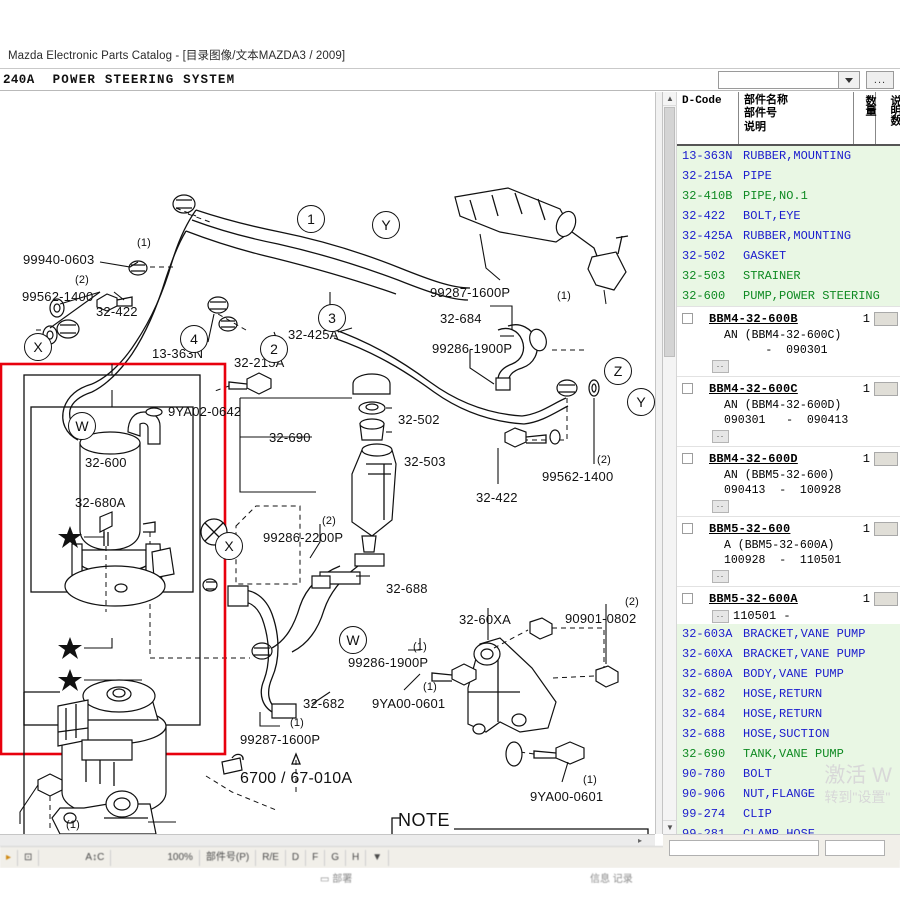 Image resolution: width=900 pixels, height=900 pixels. I want to click on header-combo-field, so click(778, 80).